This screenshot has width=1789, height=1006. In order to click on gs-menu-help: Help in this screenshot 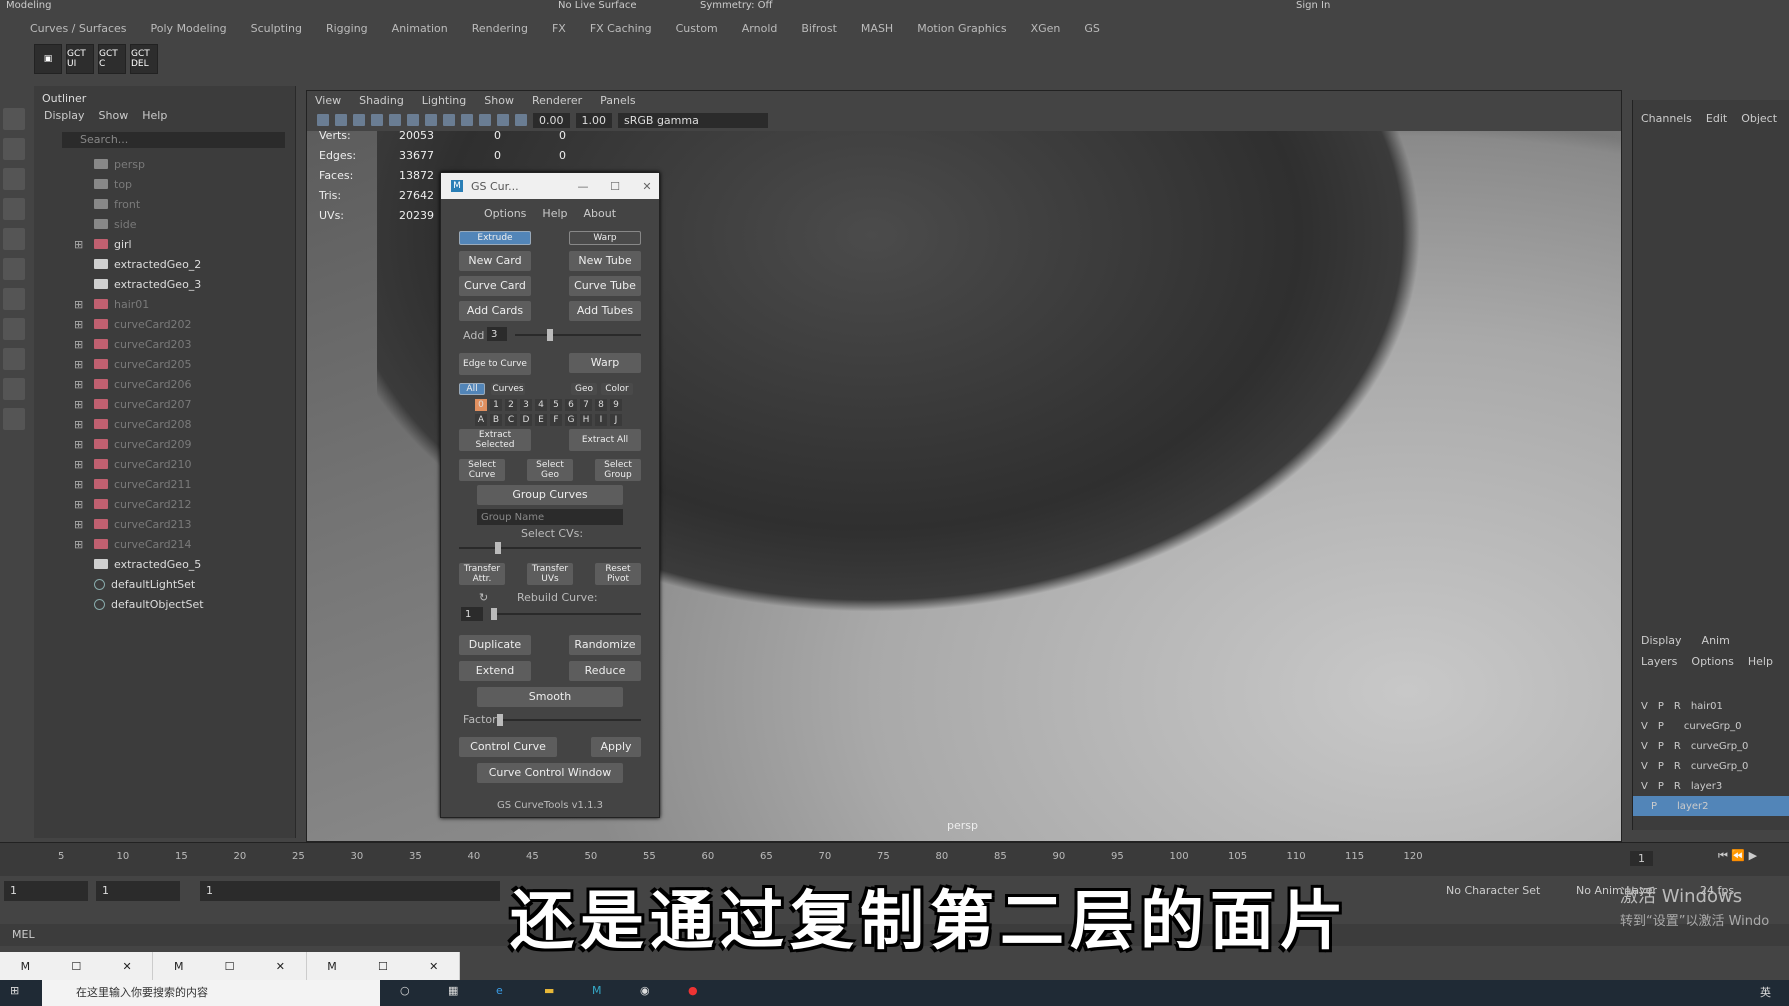, I will do `click(554, 213)`.